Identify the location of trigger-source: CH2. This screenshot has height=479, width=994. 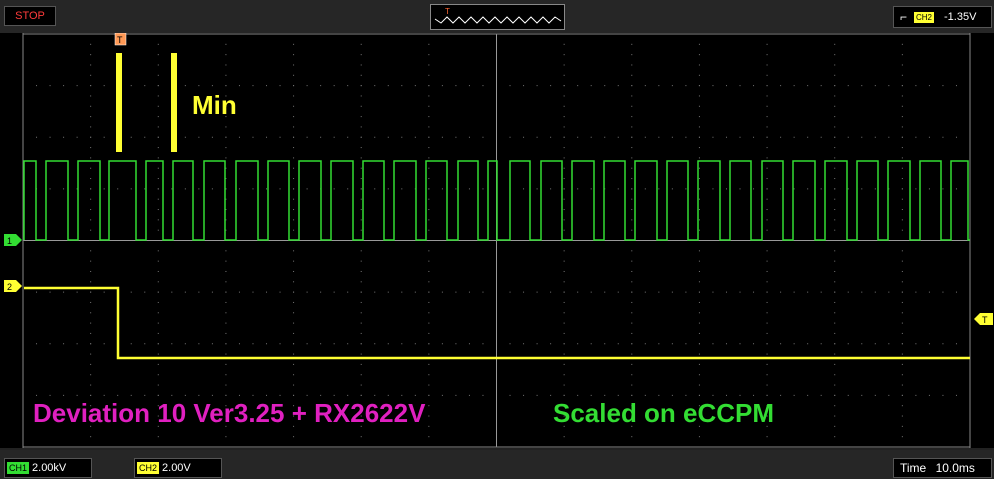
(924, 17).